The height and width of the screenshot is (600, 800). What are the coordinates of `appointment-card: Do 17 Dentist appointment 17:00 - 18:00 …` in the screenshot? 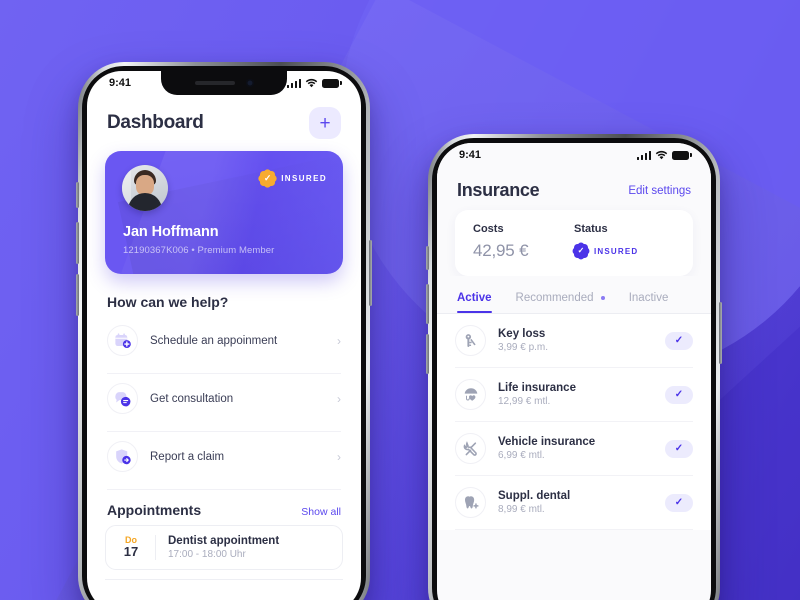 It's located at (224, 547).